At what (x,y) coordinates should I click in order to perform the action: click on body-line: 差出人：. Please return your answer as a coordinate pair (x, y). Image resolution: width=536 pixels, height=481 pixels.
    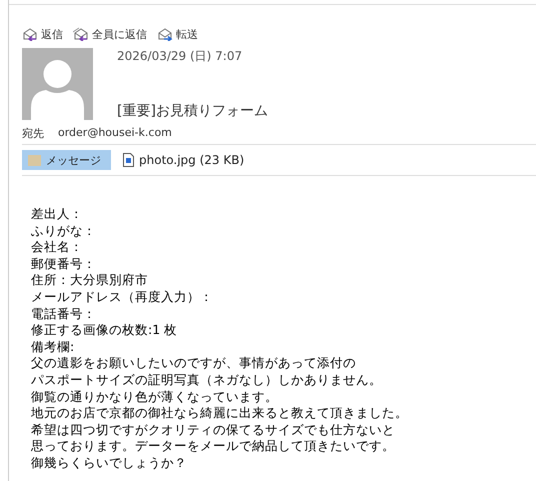
    Looking at the image, I should click on (57, 214).